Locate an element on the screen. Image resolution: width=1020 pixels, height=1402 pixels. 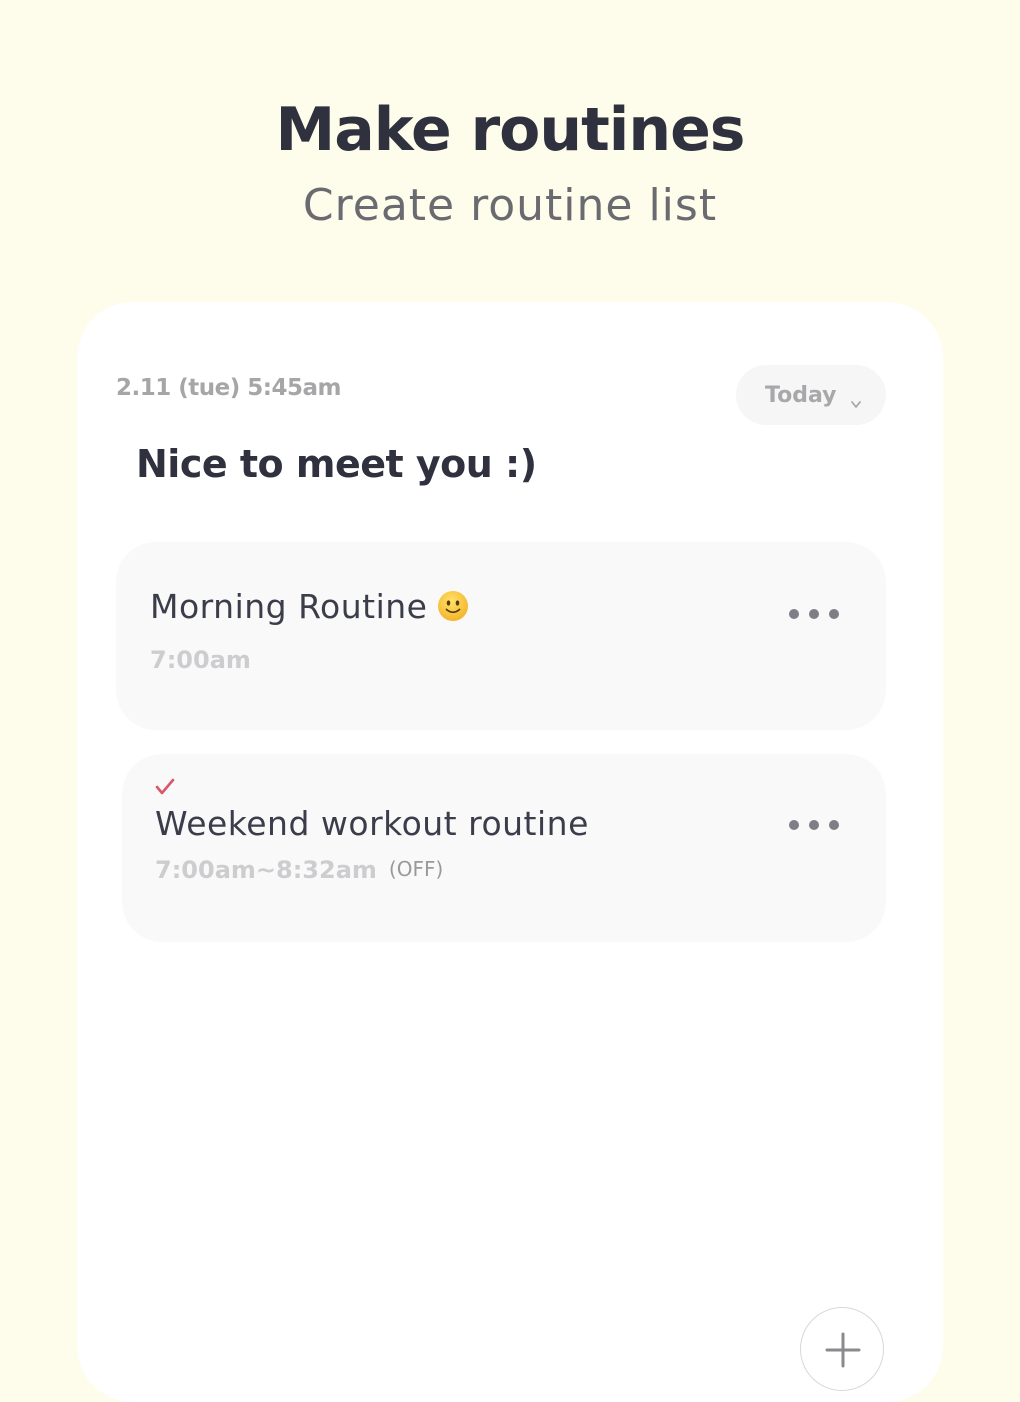
greeting-heading: Nice to meet you :) is located at coordinates (336, 464).